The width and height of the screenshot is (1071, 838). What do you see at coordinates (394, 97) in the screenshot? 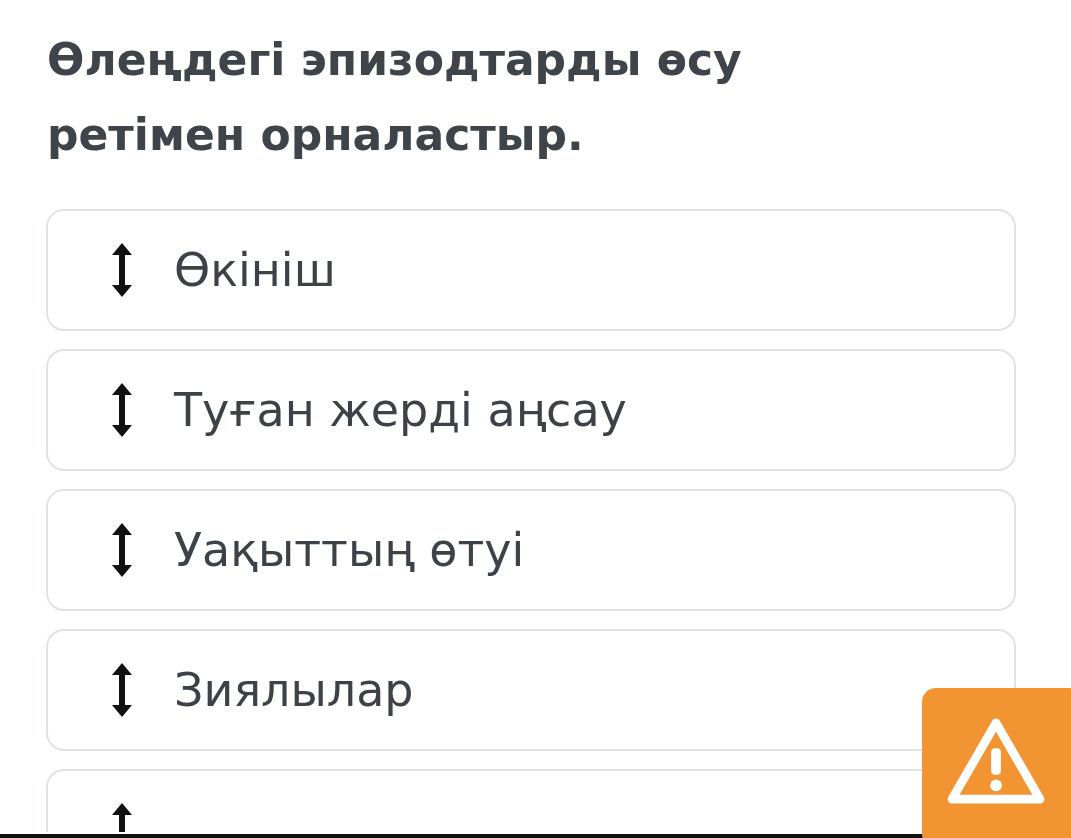
I see `question-title: Өлеңдегі эпизодтарды өсу ретімен орналастыр.` at bounding box center [394, 97].